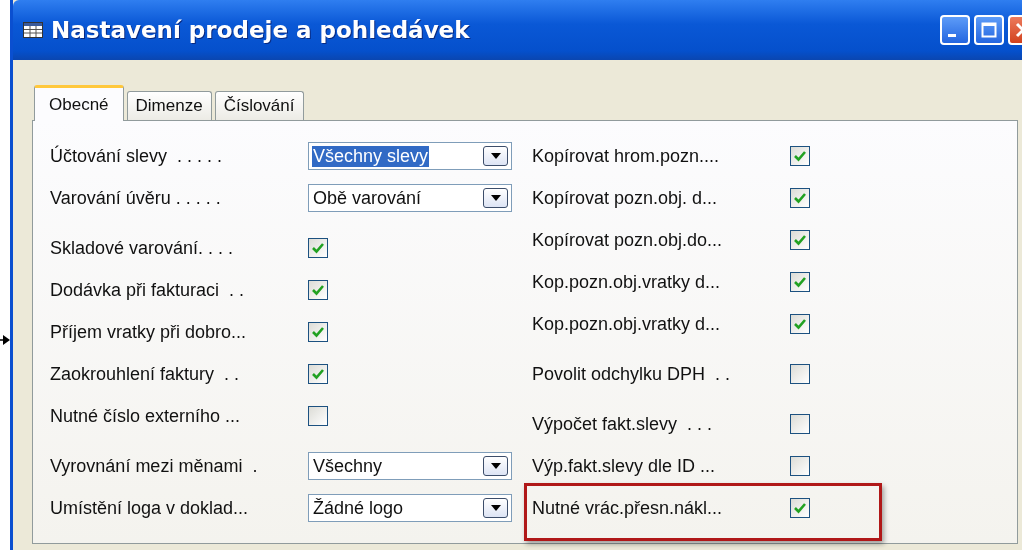 The width and height of the screenshot is (1022, 550). What do you see at coordinates (148, 290) in the screenshot?
I see `field-label: Dodávka při fakturaci . .` at bounding box center [148, 290].